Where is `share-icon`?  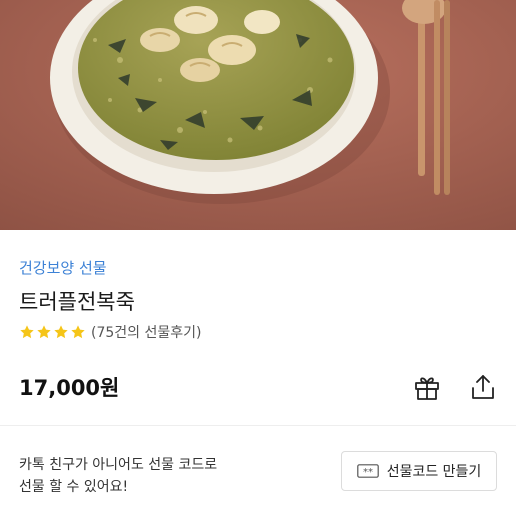 share-icon is located at coordinates (483, 387).